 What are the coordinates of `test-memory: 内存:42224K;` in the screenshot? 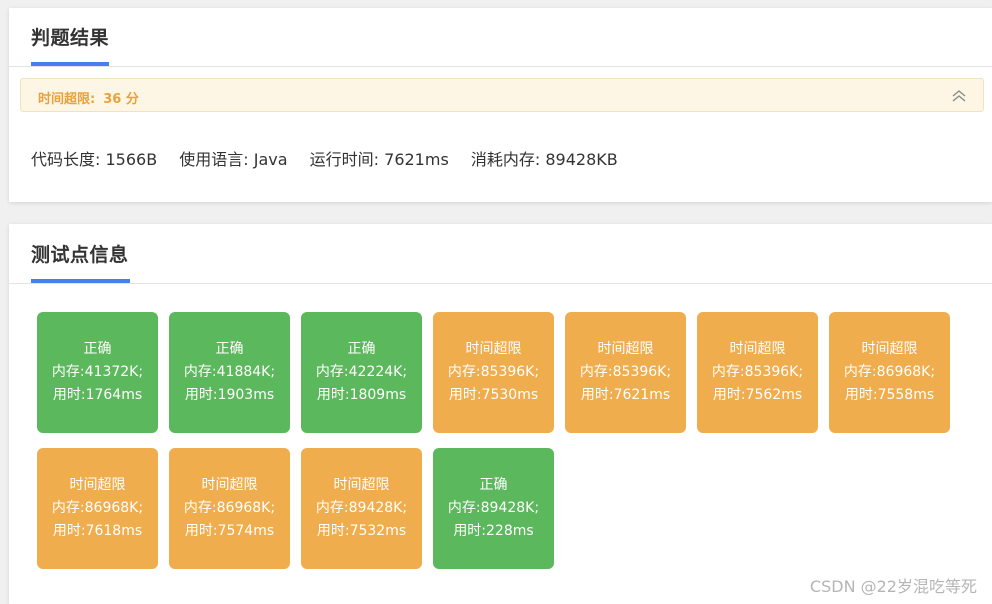 It's located at (361, 372).